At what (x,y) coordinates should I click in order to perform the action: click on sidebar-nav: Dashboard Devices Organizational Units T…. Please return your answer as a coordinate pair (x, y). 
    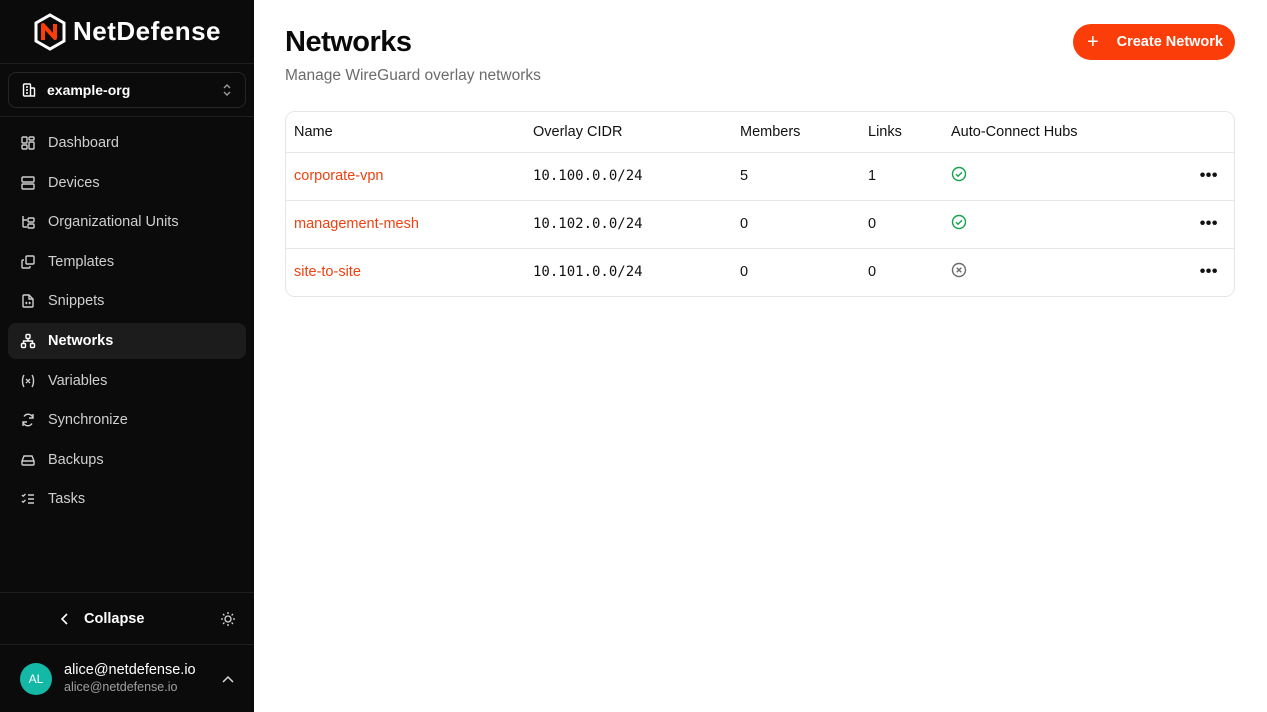
    Looking at the image, I should click on (127, 354).